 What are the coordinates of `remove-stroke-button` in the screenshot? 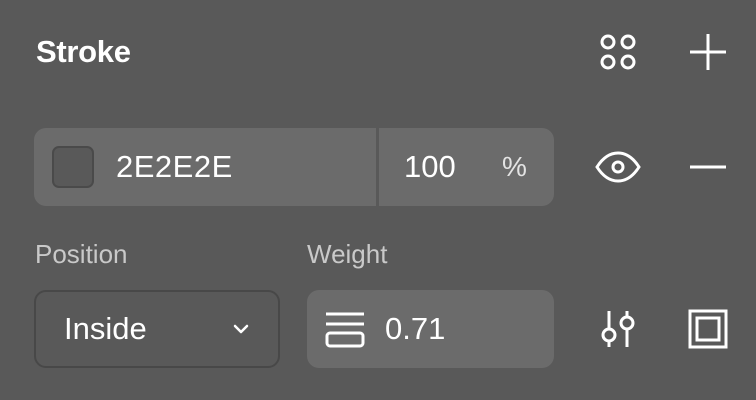 It's located at (708, 167).